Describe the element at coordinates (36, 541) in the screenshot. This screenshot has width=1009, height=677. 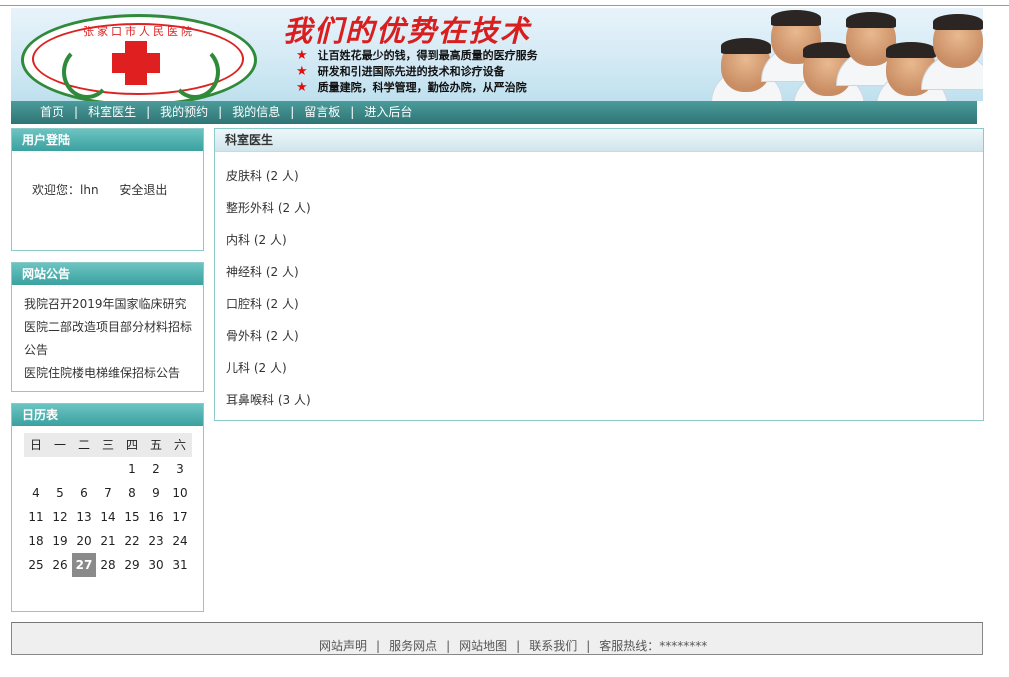
I see `calendar-day: 18` at that location.